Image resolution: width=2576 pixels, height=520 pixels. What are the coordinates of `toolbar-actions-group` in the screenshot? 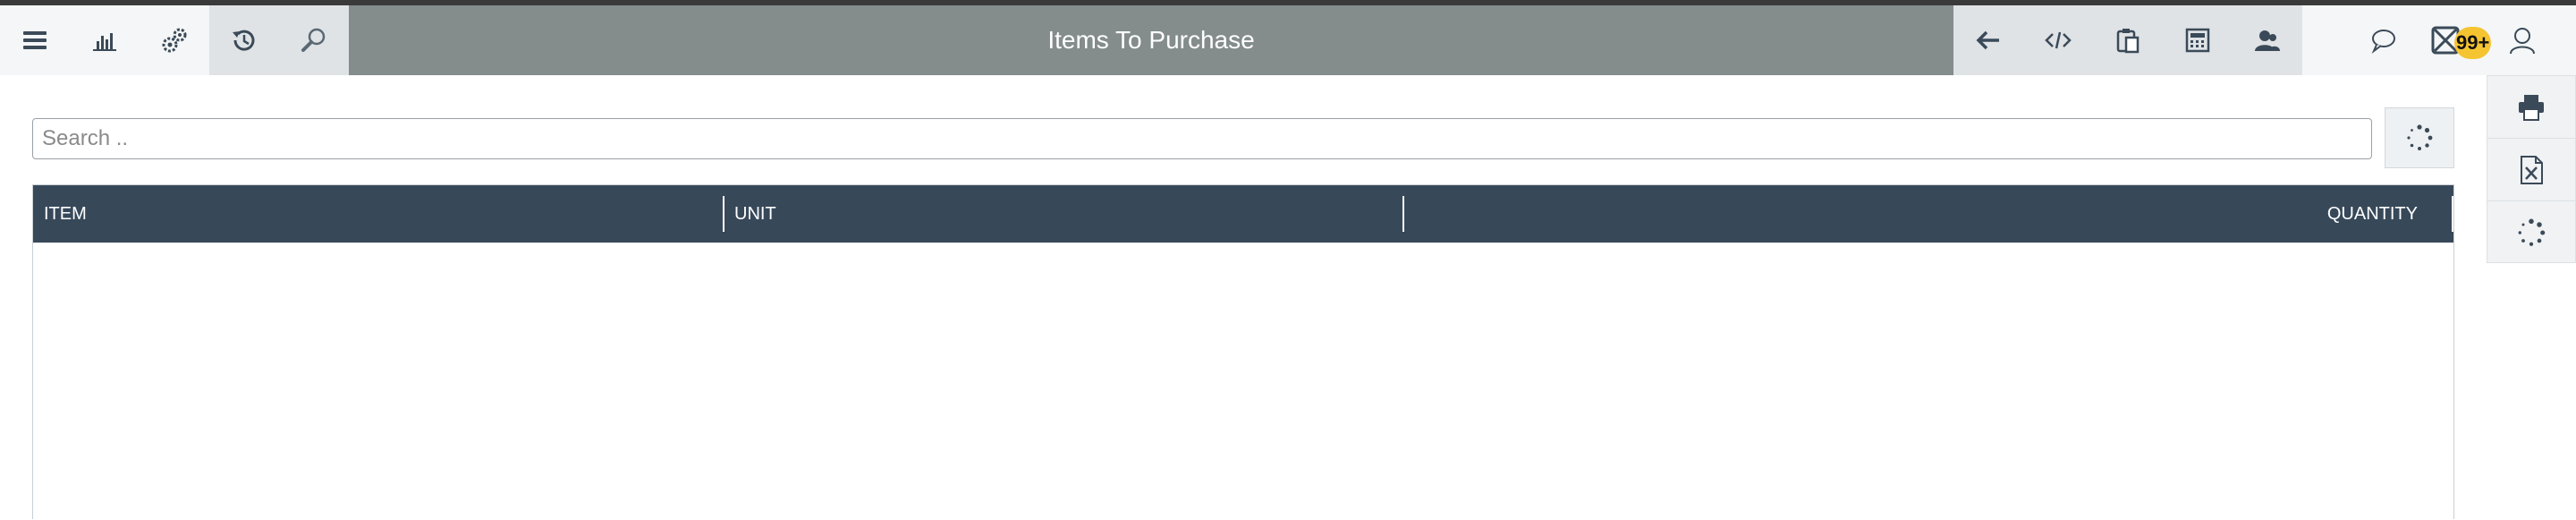 It's located at (2127, 40).